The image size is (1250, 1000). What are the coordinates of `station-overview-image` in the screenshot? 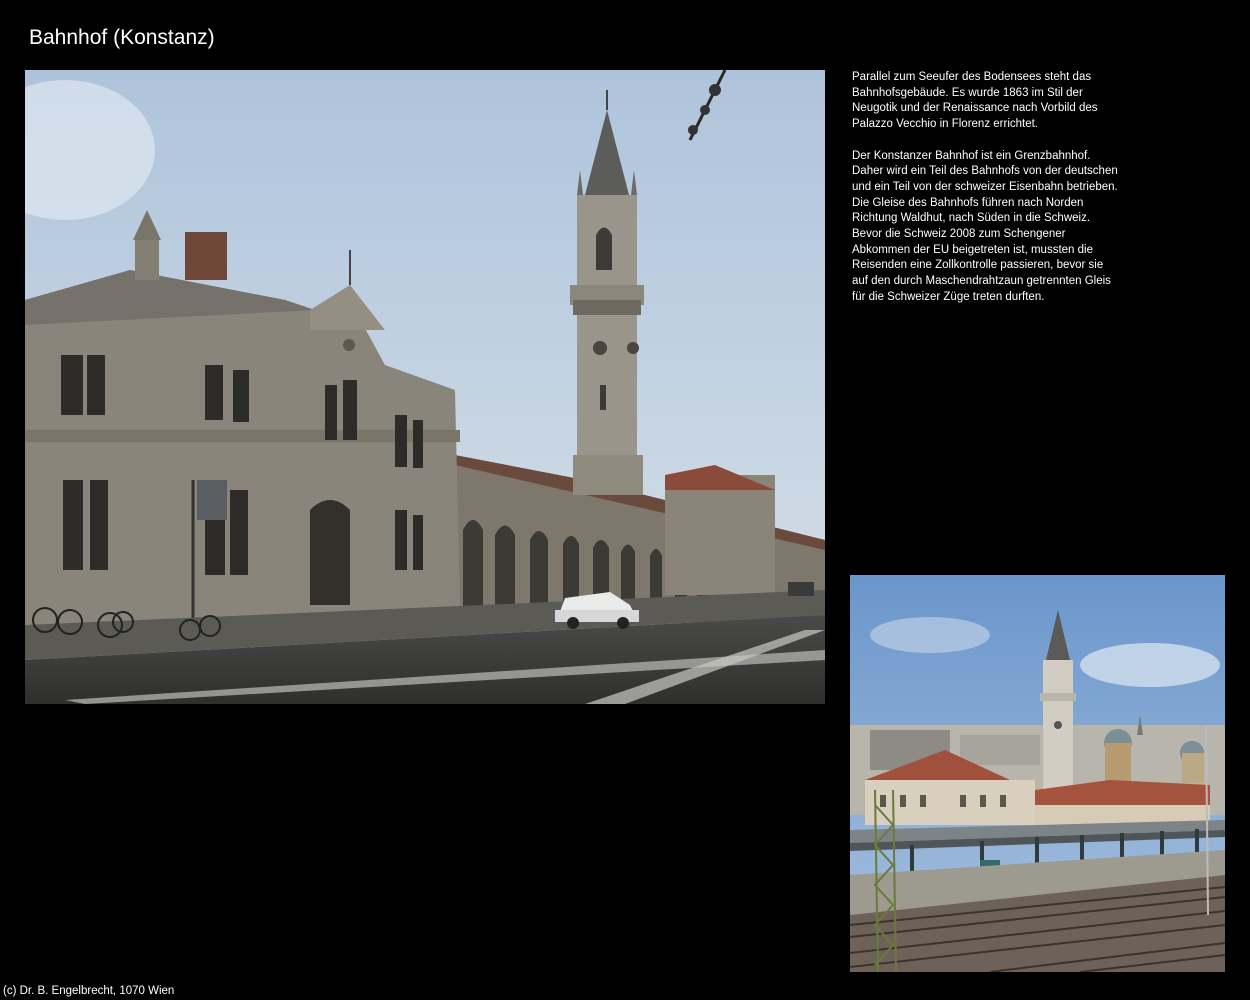 It's located at (1037, 773).